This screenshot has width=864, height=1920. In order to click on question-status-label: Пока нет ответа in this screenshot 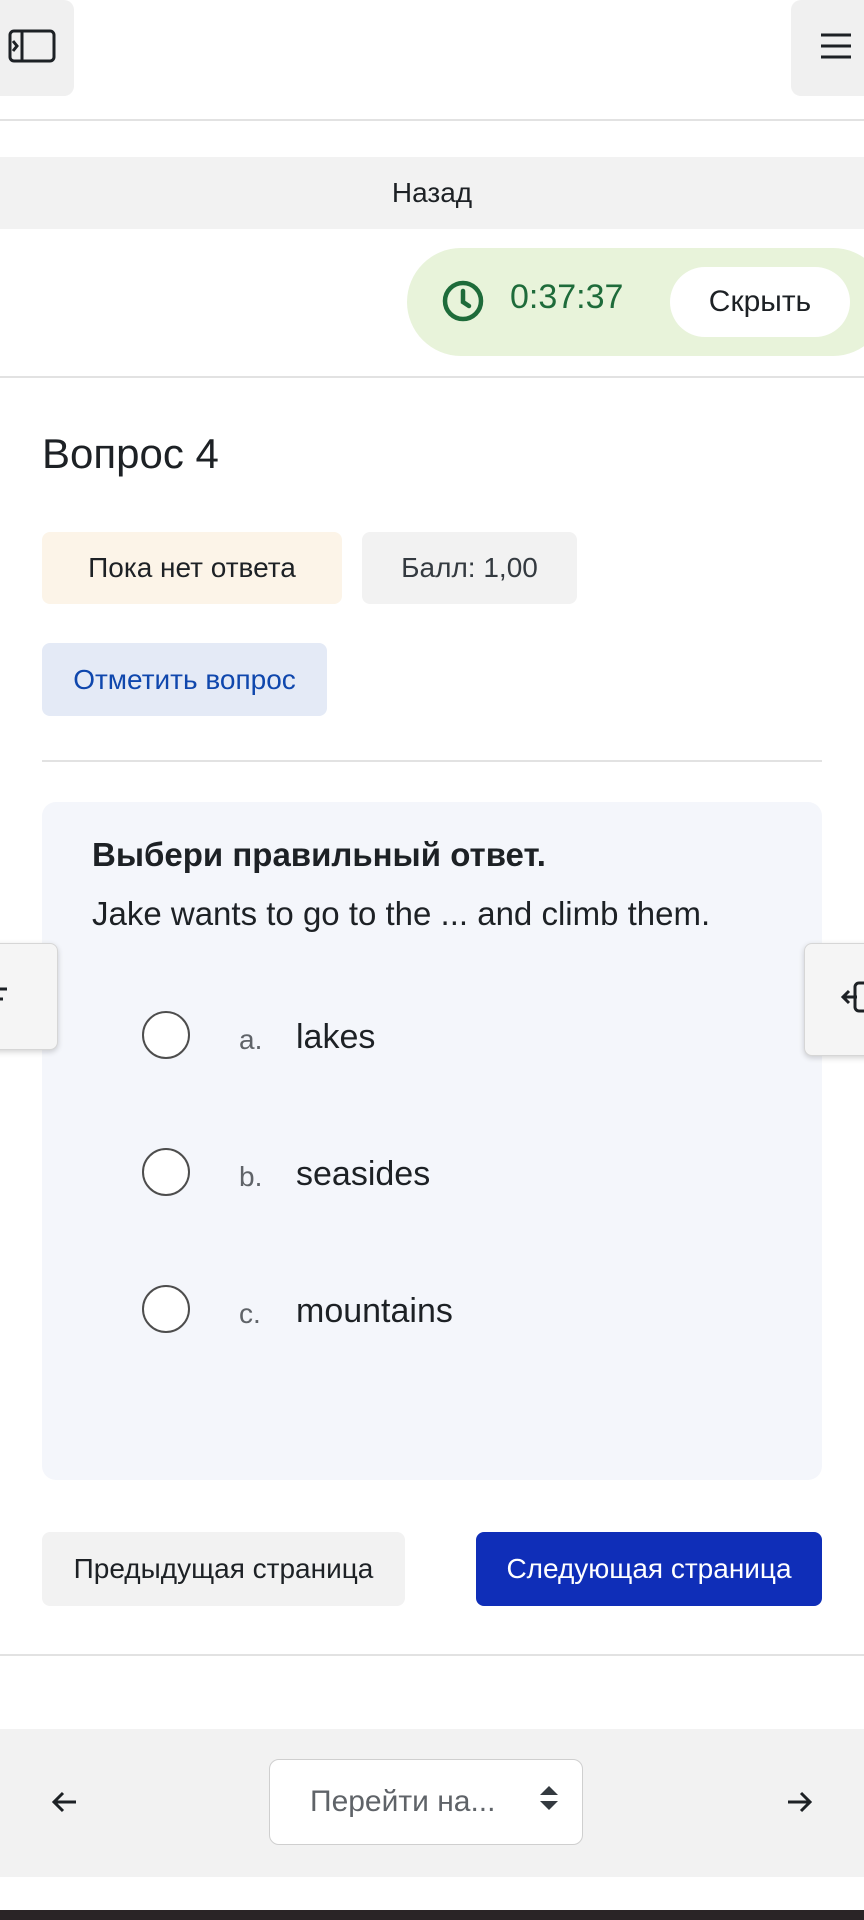, I will do `click(192, 567)`.